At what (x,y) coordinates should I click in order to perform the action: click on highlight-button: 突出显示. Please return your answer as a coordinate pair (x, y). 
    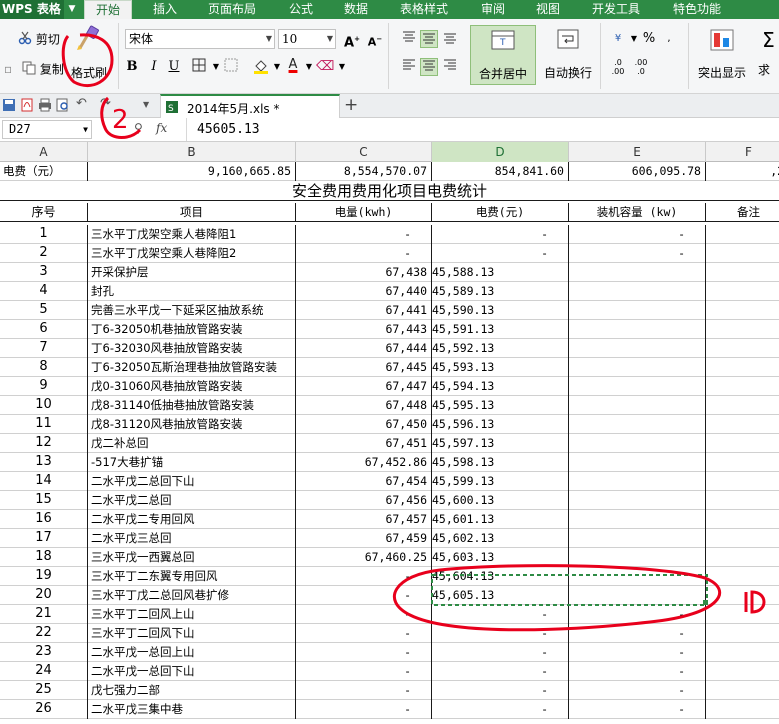
    Looking at the image, I should click on (722, 55).